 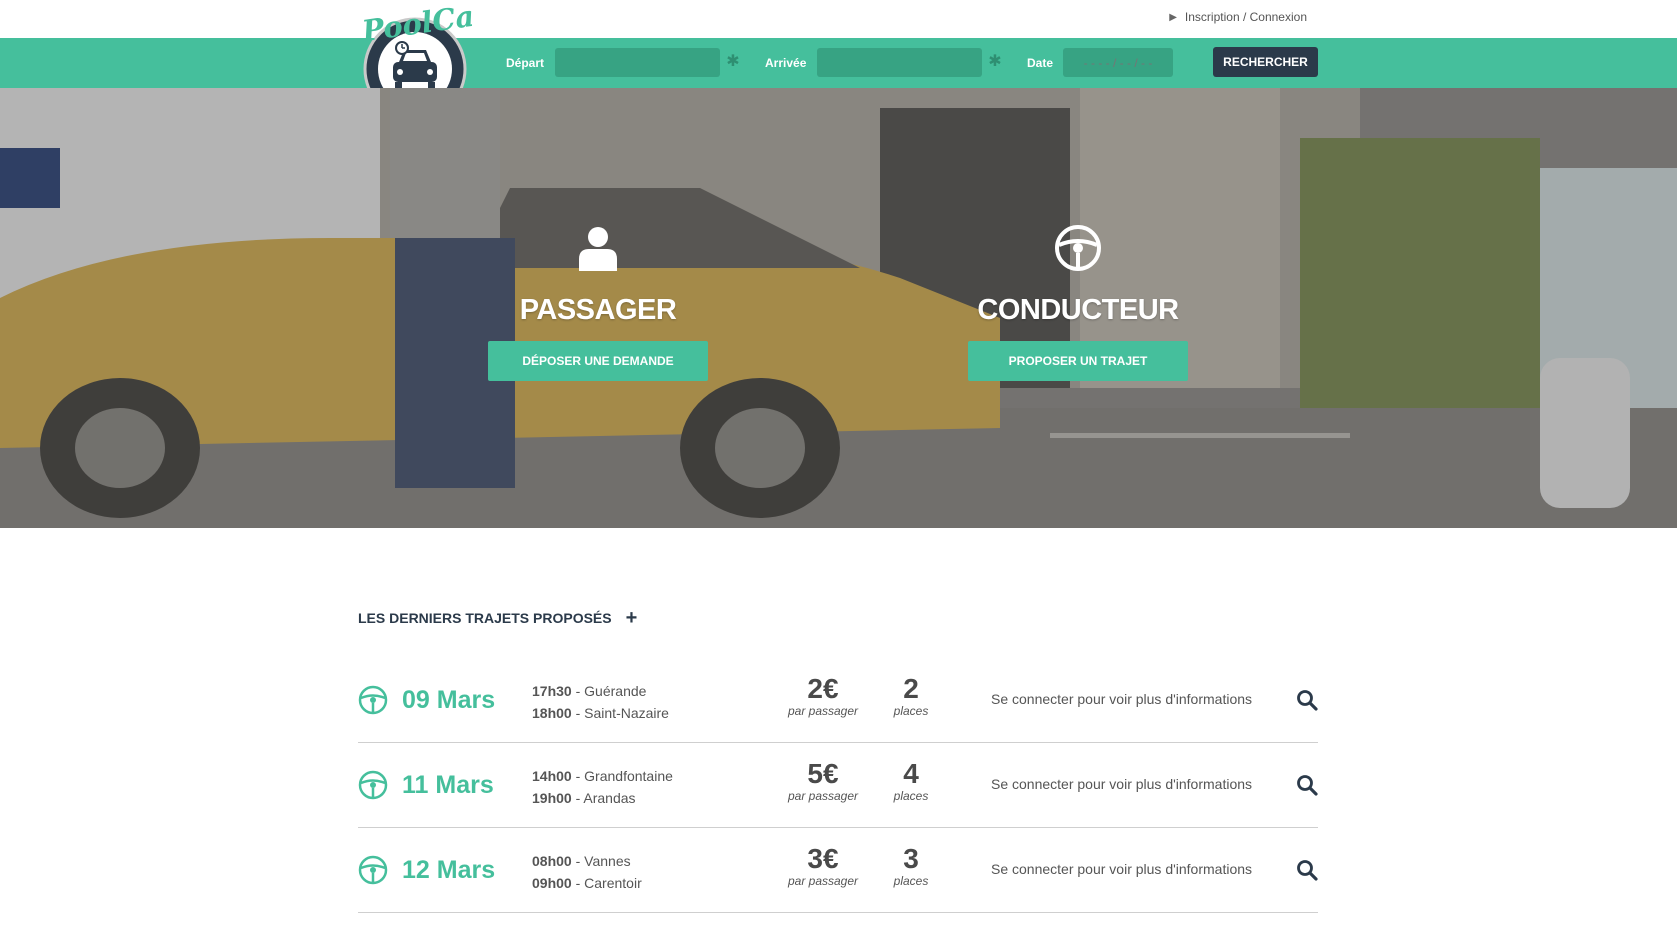 What do you see at coordinates (628, 776) in the screenshot?
I see `depart-city: Grandfontaine` at bounding box center [628, 776].